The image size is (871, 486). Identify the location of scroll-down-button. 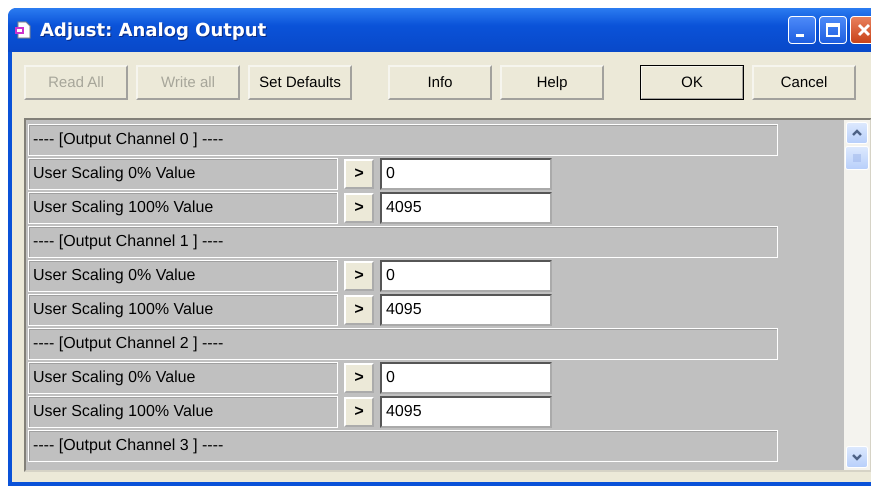
(857, 457).